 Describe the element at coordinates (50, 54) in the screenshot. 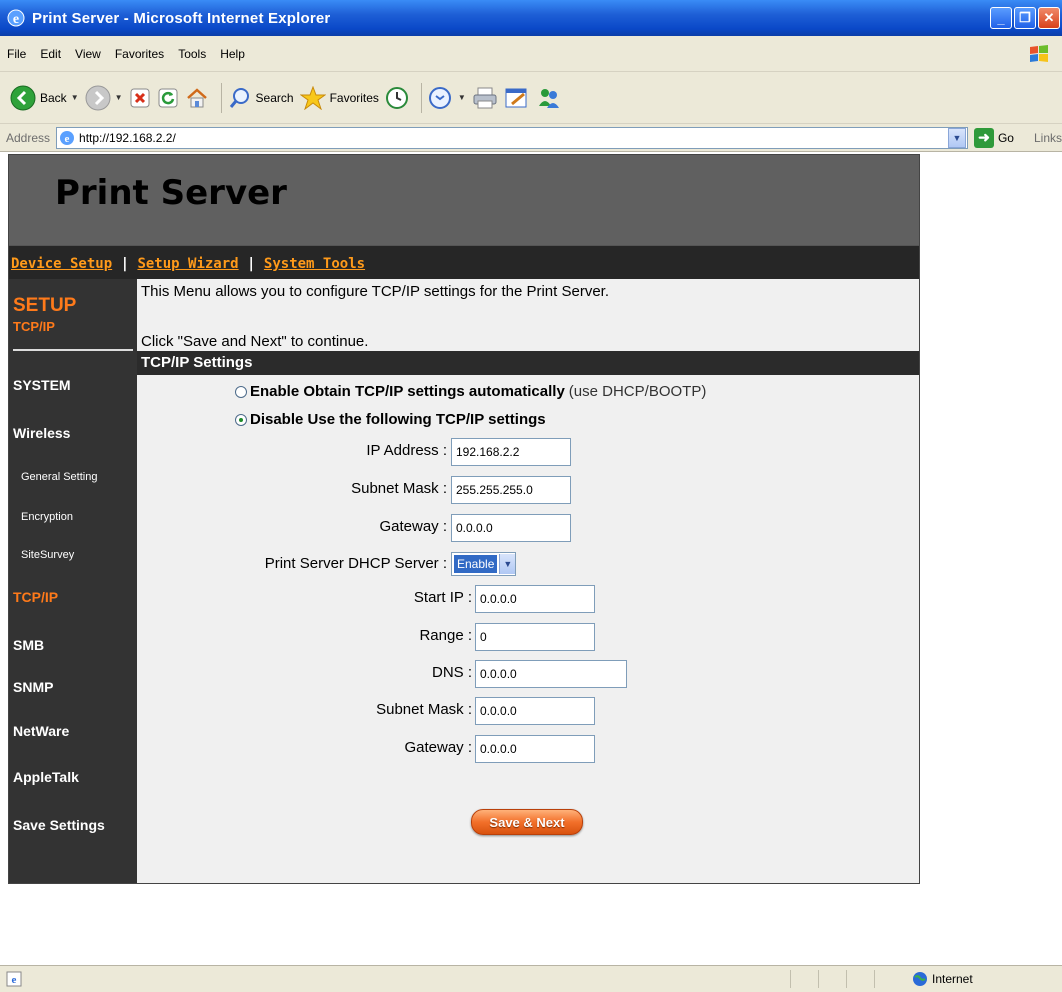

I see `menu-edit: Edit` at that location.